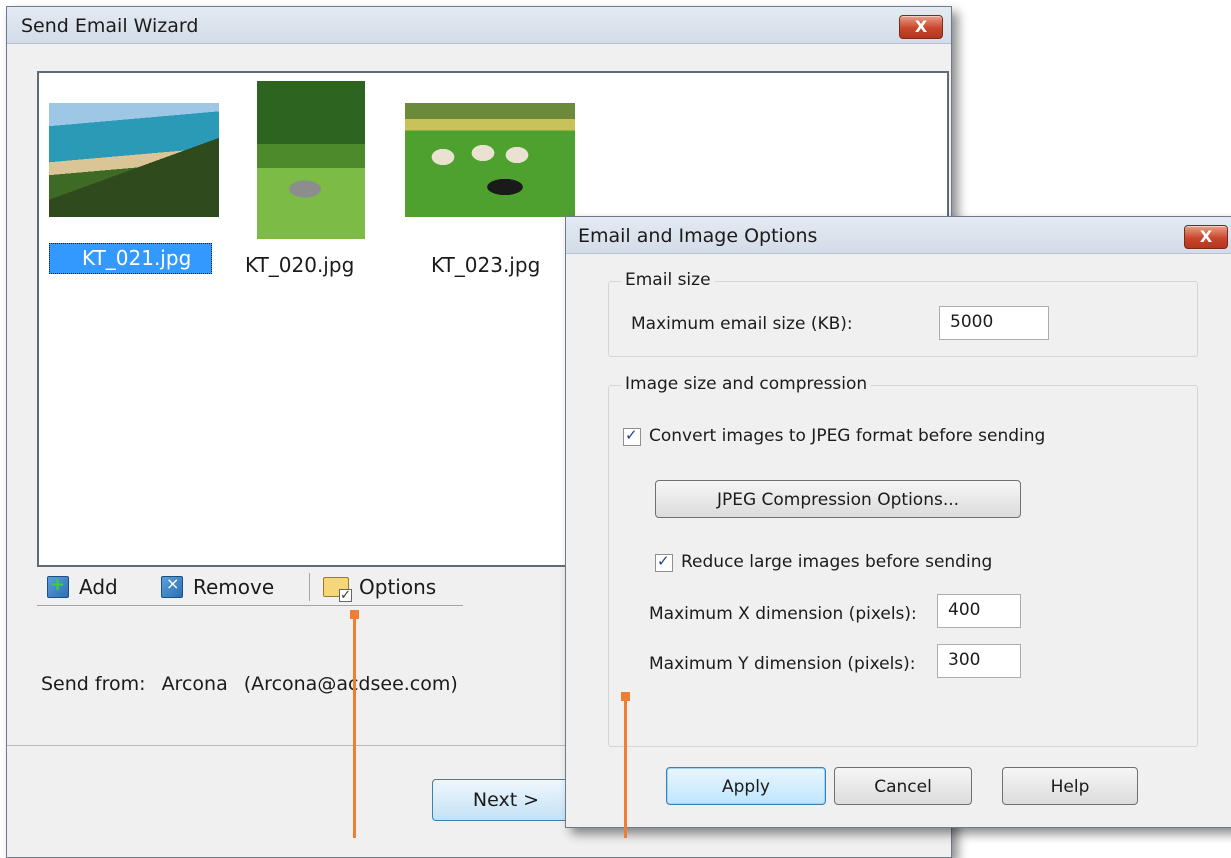  I want to click on options-button: Options, so click(380, 587).